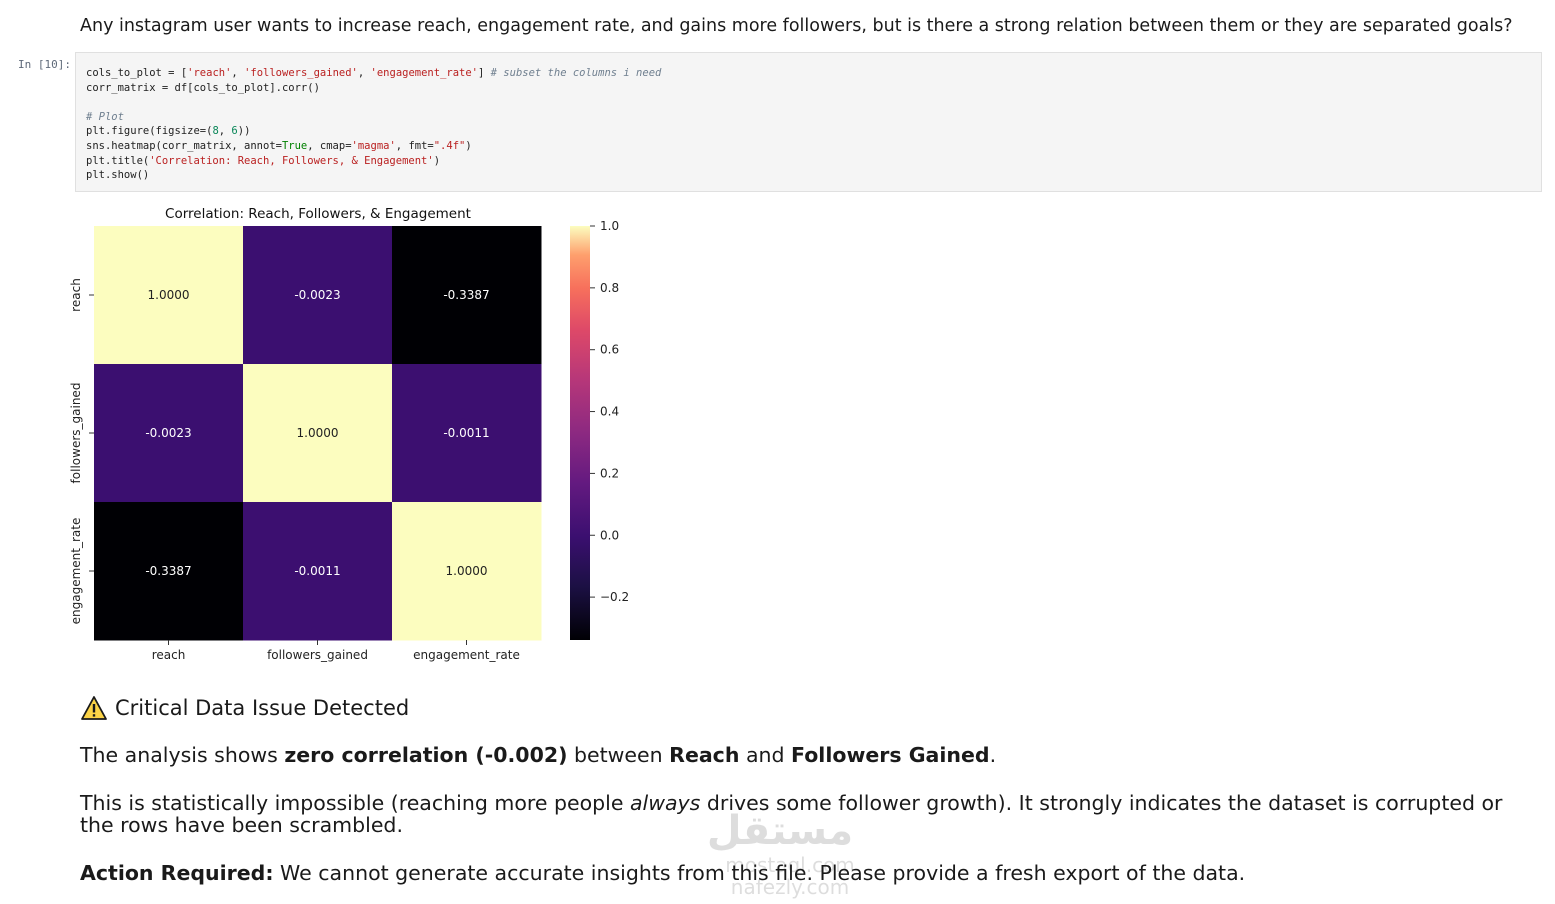 The image size is (1555, 904). I want to click on code-line: # Plot, so click(105, 117).